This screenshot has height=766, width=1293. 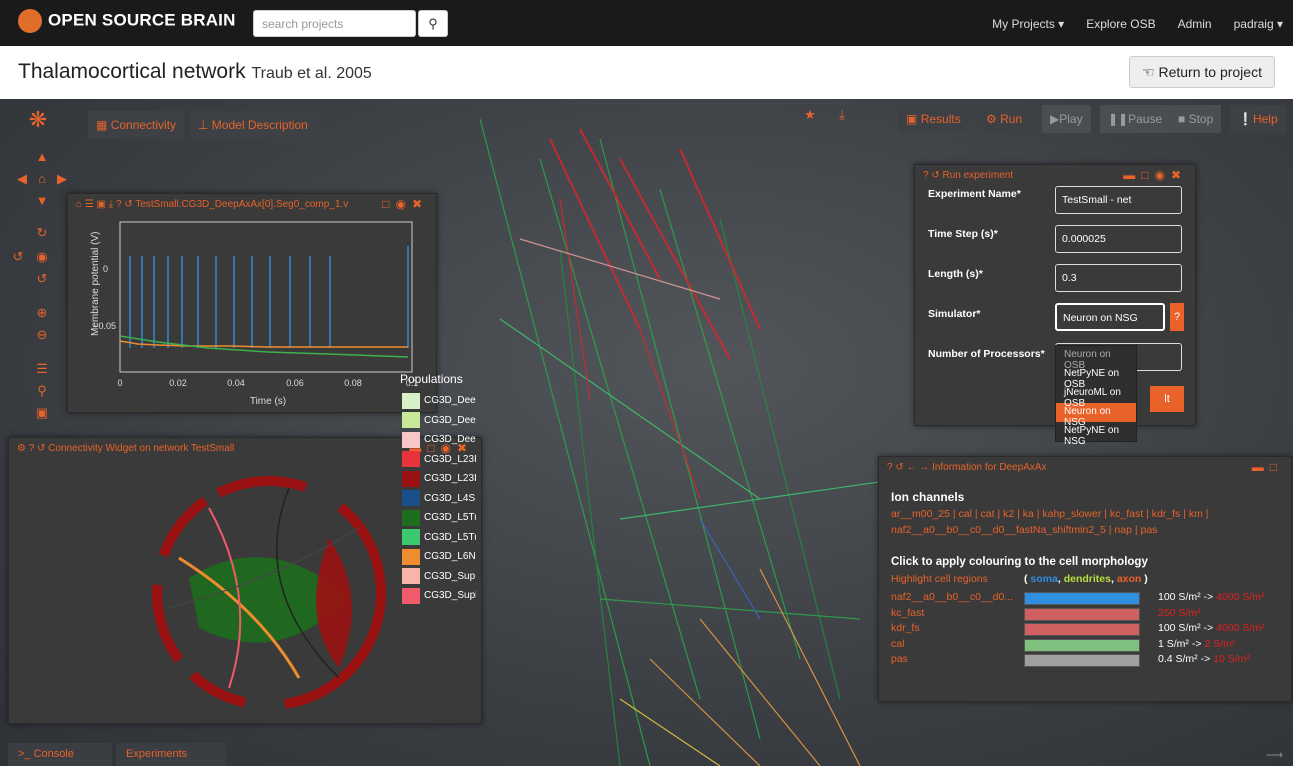 I want to click on submit-button: lt, so click(x=1167, y=399).